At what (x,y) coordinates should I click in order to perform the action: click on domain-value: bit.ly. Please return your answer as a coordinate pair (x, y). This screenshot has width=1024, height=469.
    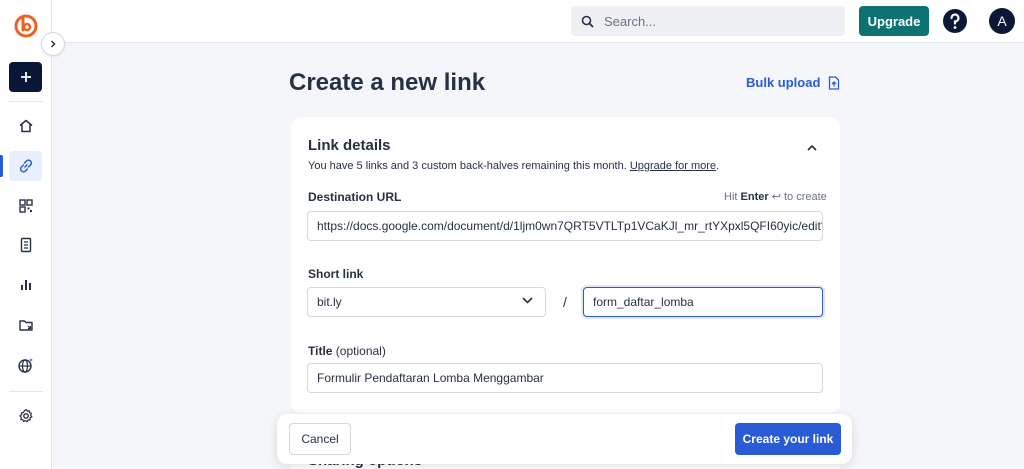
    Looking at the image, I should click on (329, 302).